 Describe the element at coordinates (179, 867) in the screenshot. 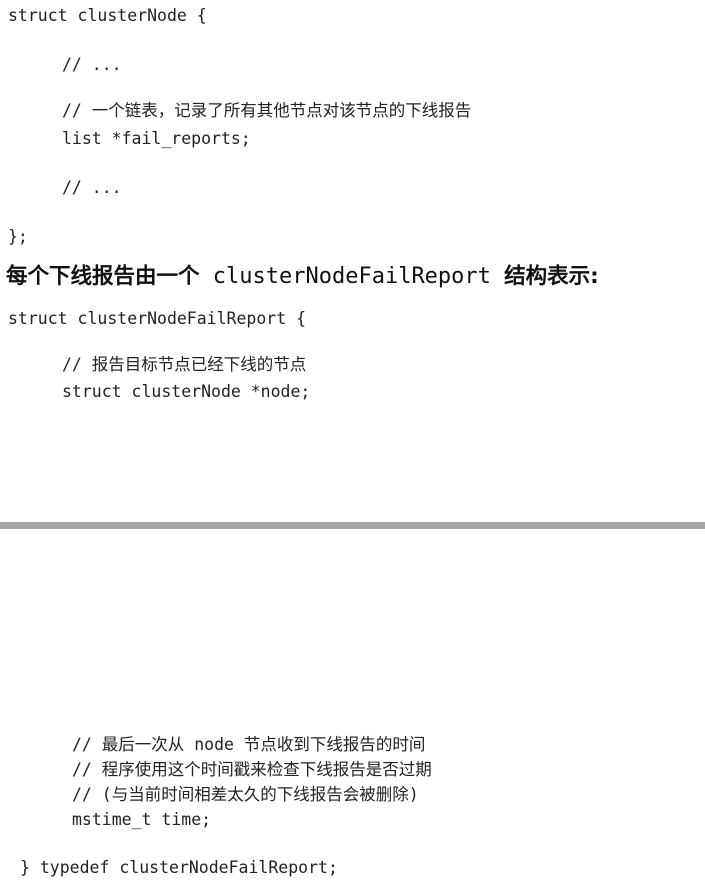

I see `code-line-typedef: } typedef clusterNodeFailReport;` at that location.